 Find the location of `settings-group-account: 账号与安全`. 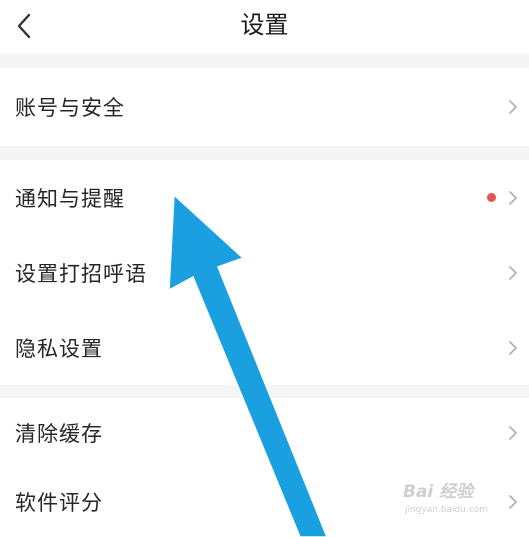

settings-group-account: 账号与安全 is located at coordinates (264, 107).